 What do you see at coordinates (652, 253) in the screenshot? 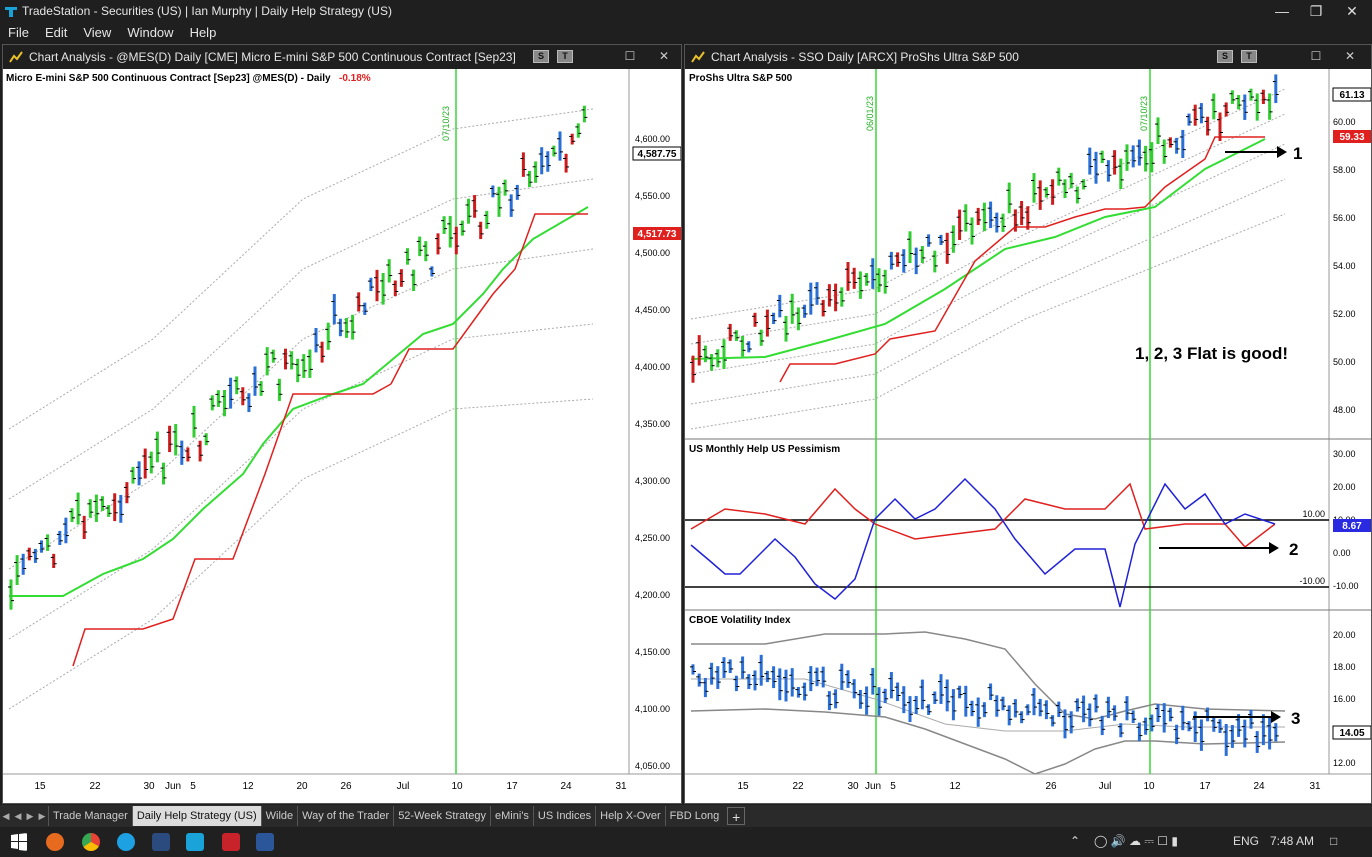
I see `left-y-tick: 4,500.00` at bounding box center [652, 253].